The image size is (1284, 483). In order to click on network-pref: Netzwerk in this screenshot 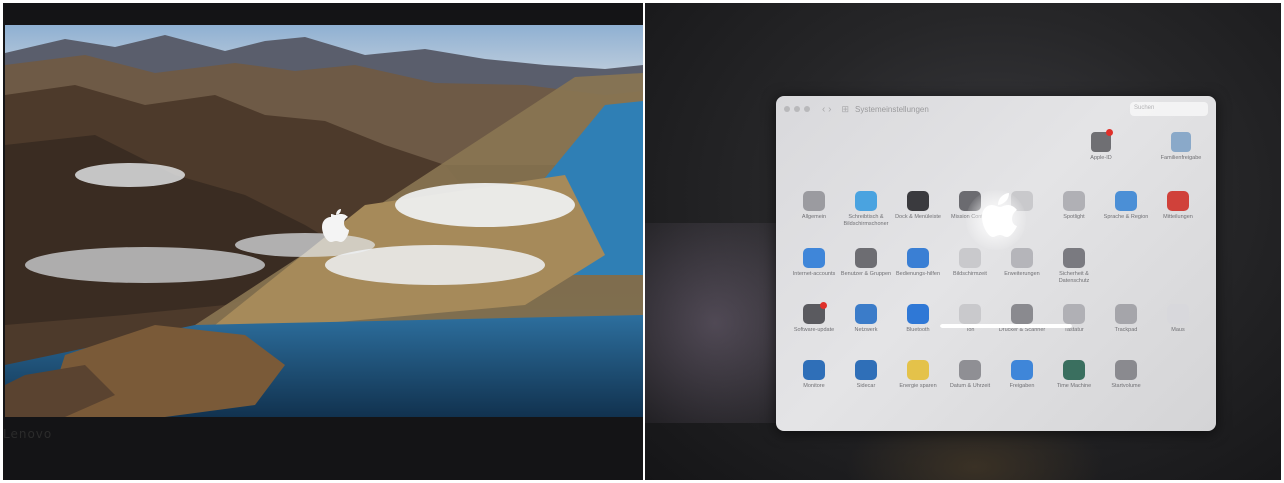, I will do `click(866, 319)`.